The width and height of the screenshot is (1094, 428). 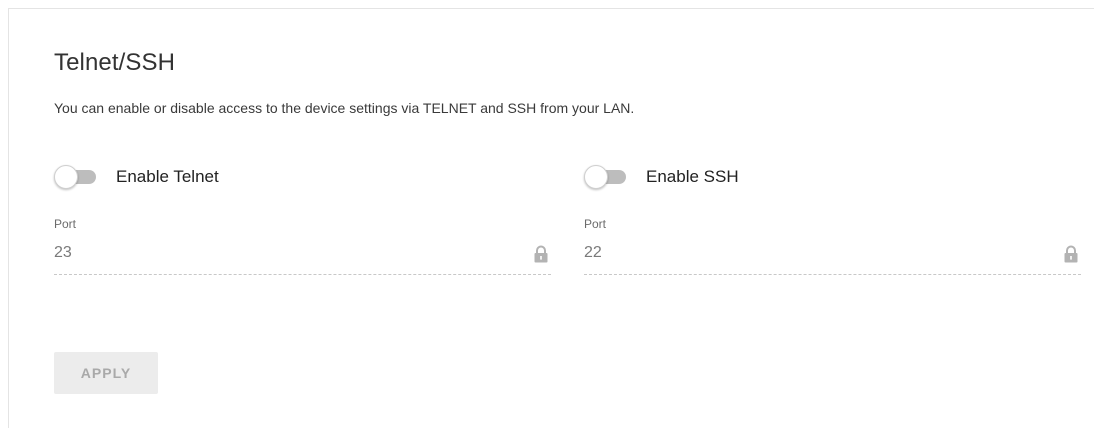 I want to click on ssh-switch, so click(x=605, y=177).